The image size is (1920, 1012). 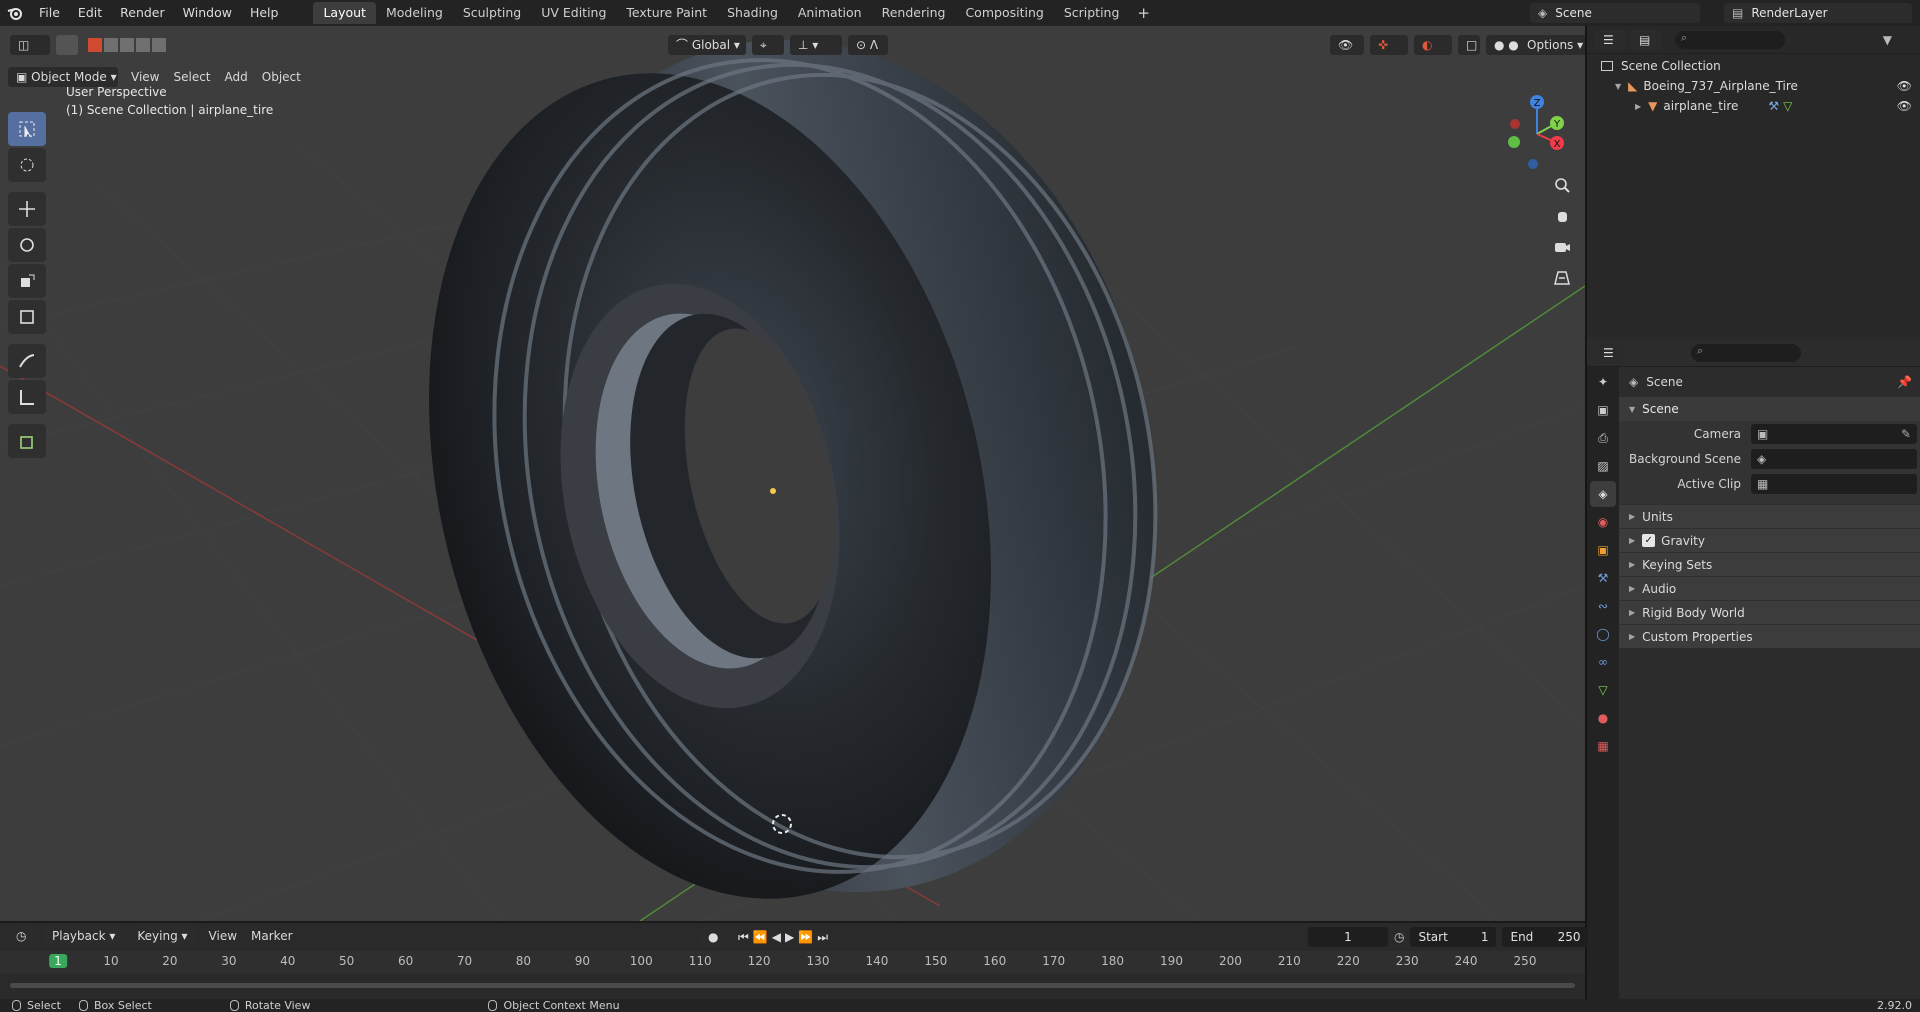 I want to click on outliner-search-input: ⌕, so click(x=1730, y=39).